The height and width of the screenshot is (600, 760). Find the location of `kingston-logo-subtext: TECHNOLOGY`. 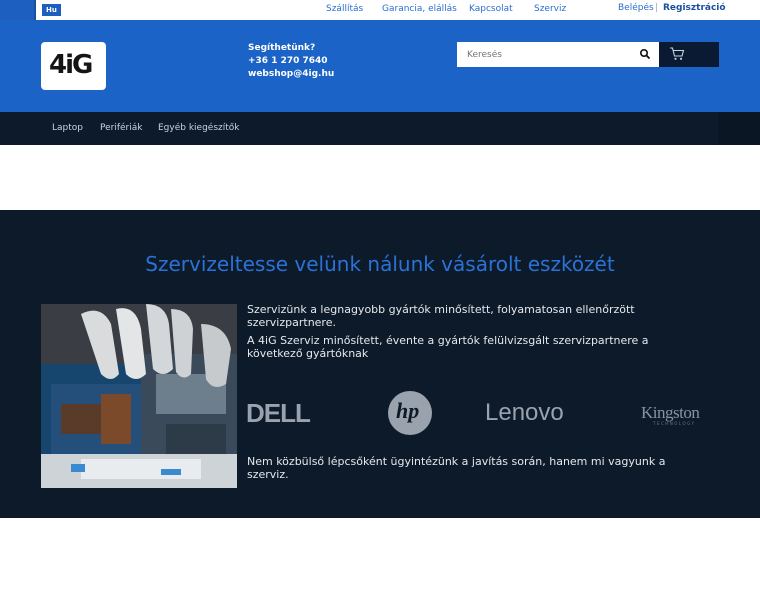

kingston-logo-subtext: TECHNOLOGY is located at coordinates (674, 423).